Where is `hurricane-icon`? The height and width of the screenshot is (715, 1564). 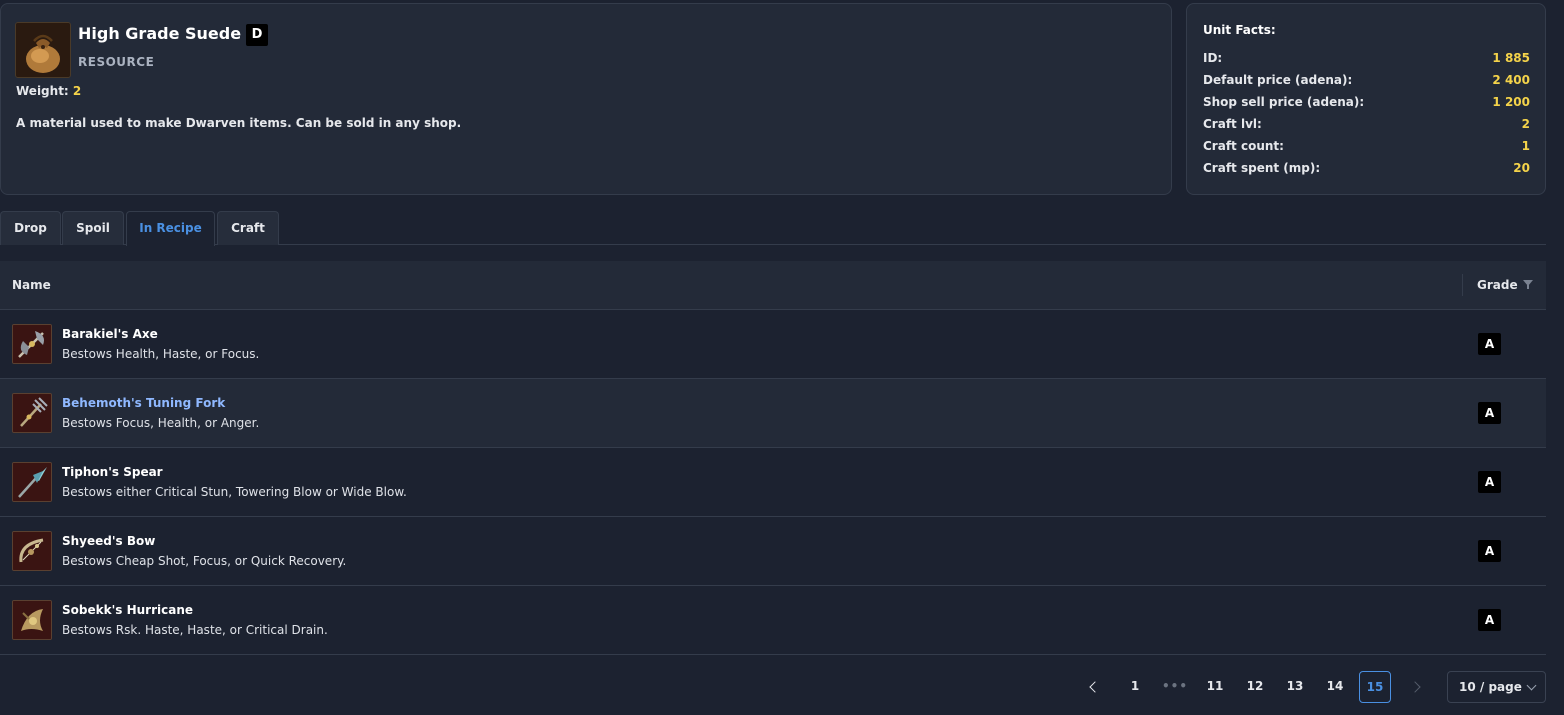
hurricane-icon is located at coordinates (32, 620).